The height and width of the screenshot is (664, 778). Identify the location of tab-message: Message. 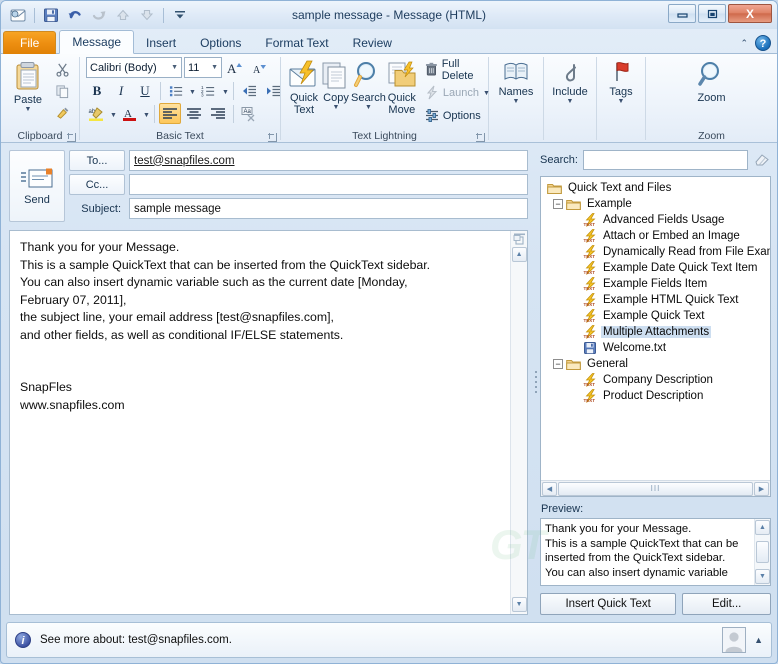
(97, 42).